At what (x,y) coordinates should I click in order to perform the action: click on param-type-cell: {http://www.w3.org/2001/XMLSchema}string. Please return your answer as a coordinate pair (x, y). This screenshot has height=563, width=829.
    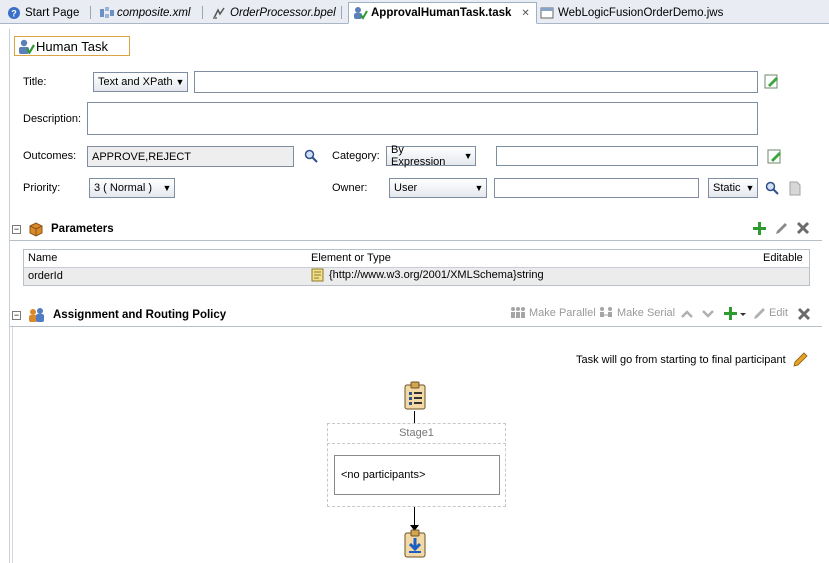
    Looking at the image, I should click on (533, 276).